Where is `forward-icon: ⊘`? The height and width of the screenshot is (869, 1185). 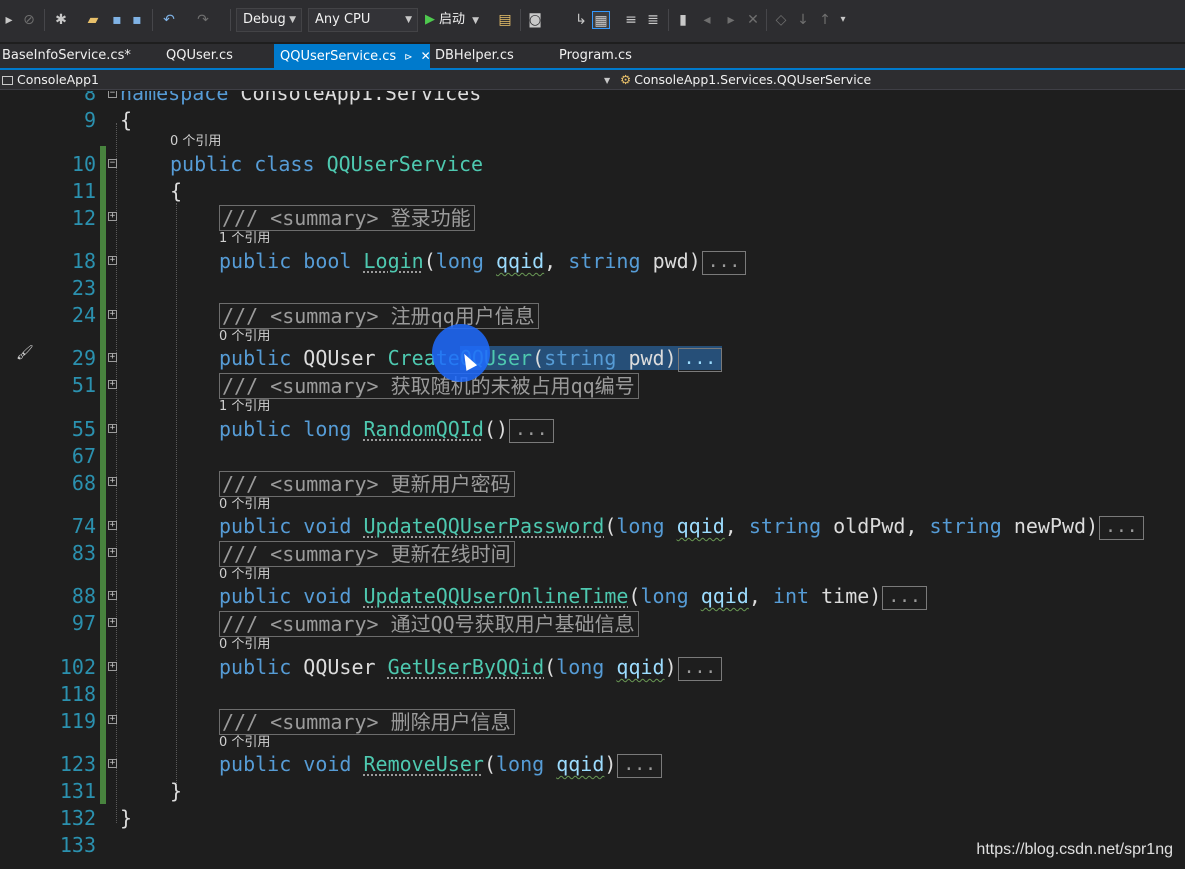 forward-icon: ⊘ is located at coordinates (29, 20).